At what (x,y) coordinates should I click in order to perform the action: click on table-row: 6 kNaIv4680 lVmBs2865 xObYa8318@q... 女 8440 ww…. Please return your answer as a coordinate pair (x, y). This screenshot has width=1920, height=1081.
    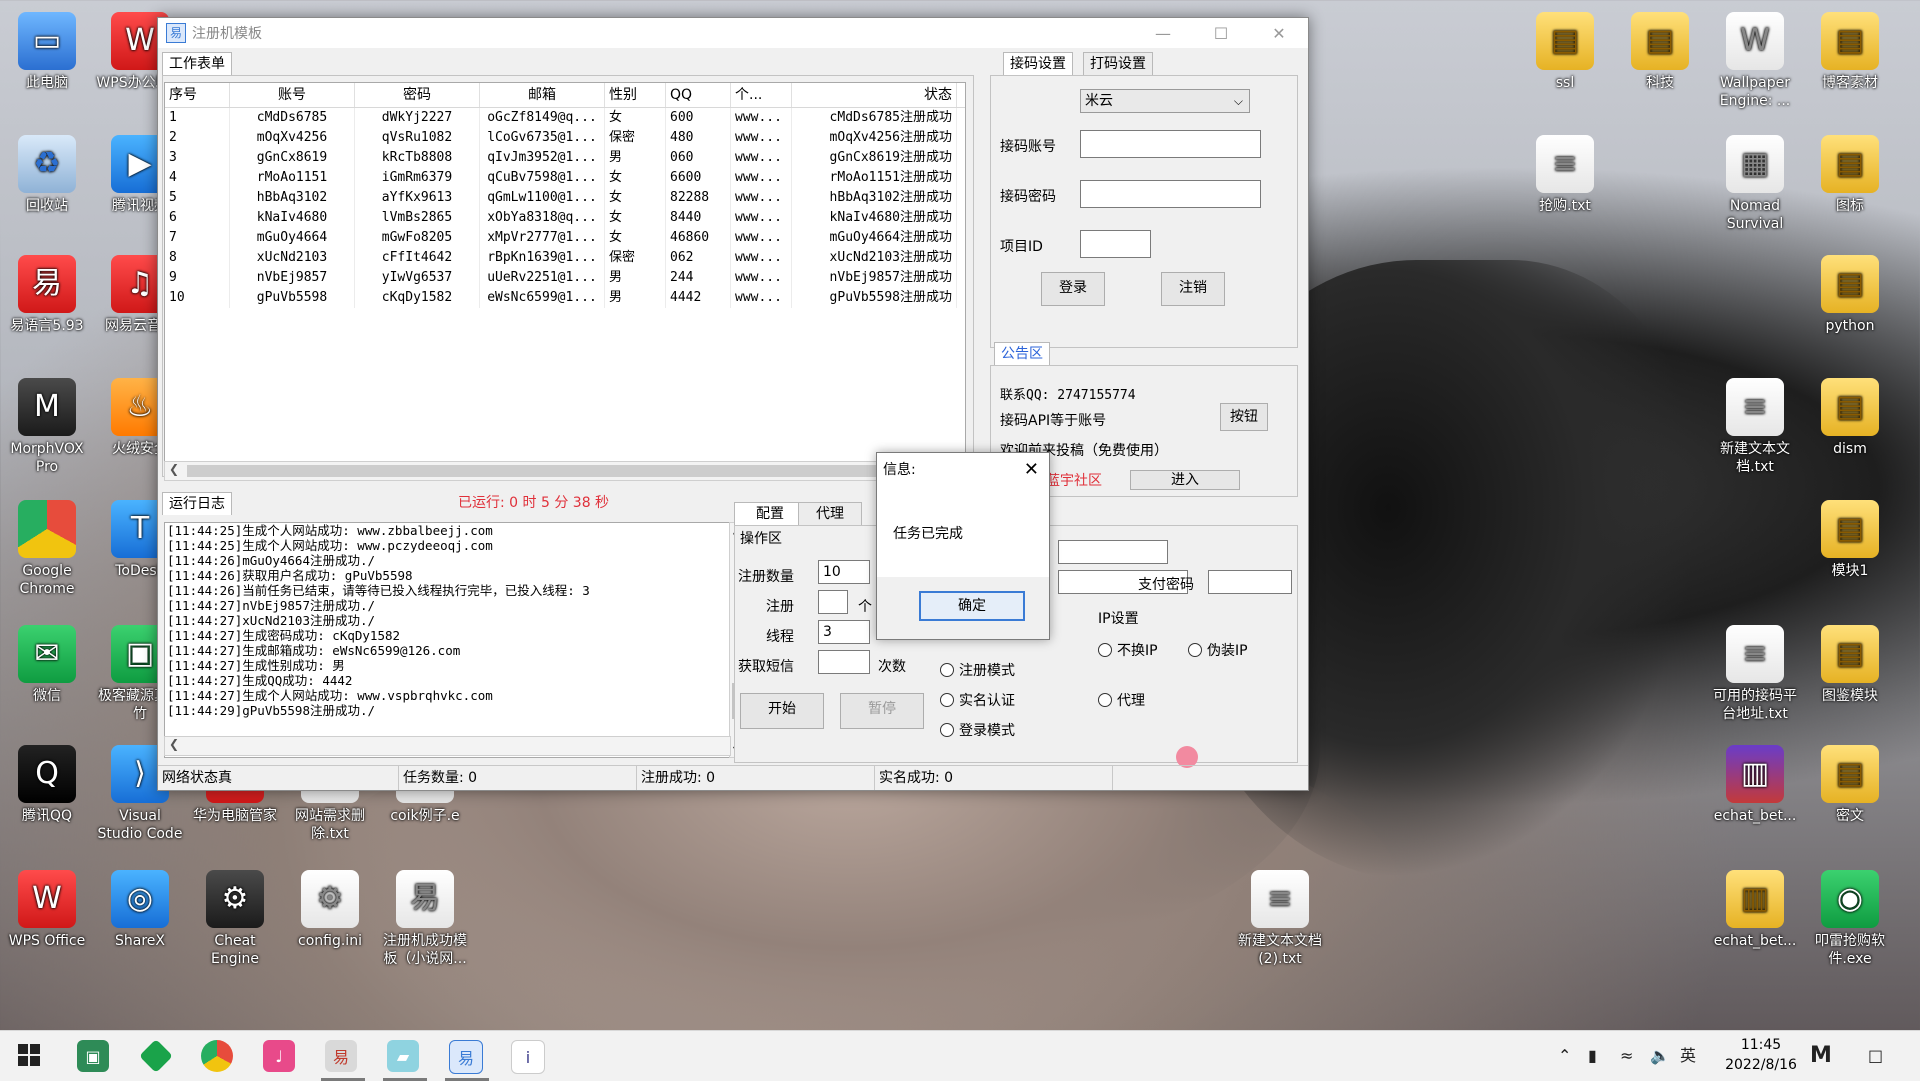
    Looking at the image, I should click on (565, 218).